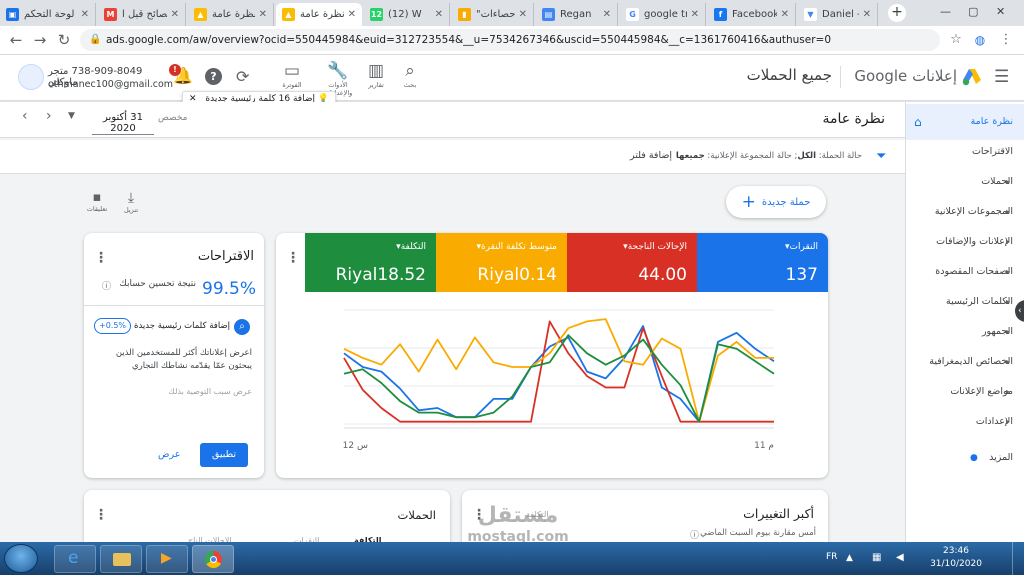 This screenshot has width=1024, height=575. What do you see at coordinates (956, 564) in the screenshot?
I see `clock-date: 31/10/2020` at bounding box center [956, 564].